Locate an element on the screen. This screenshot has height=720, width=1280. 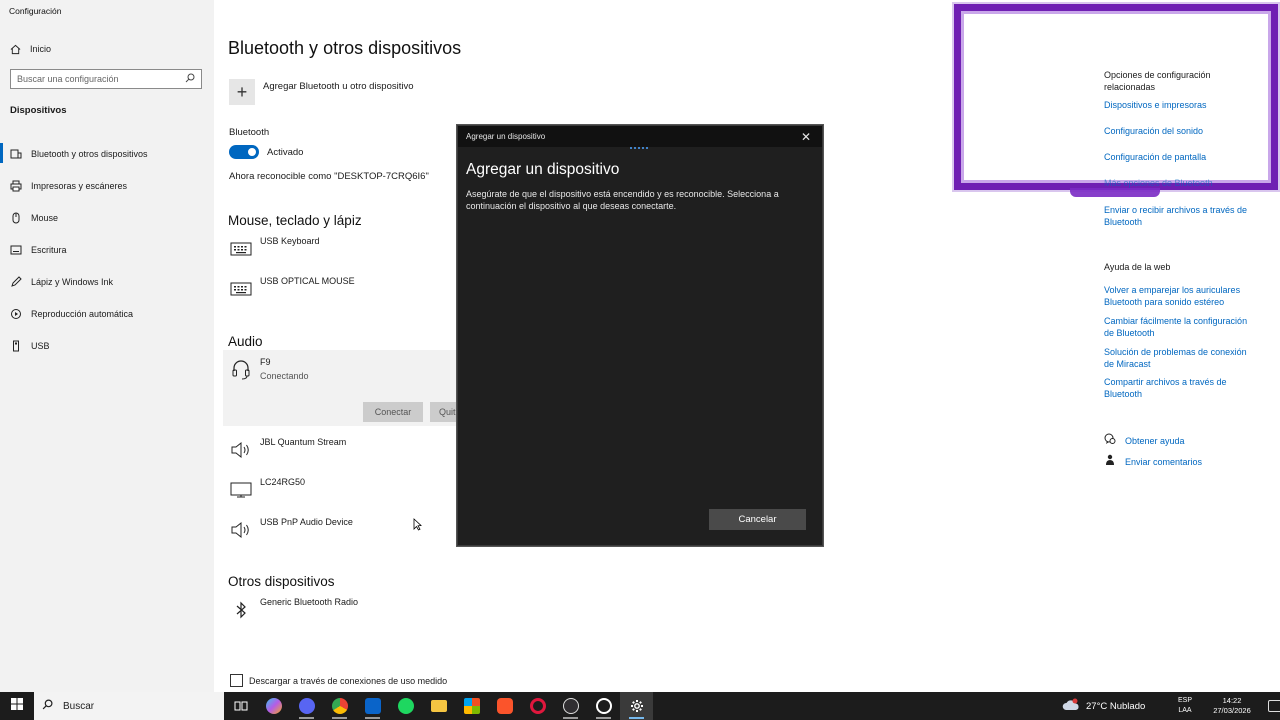
device-jbl: JBL Quantum Stream is located at coordinates (348, 450).